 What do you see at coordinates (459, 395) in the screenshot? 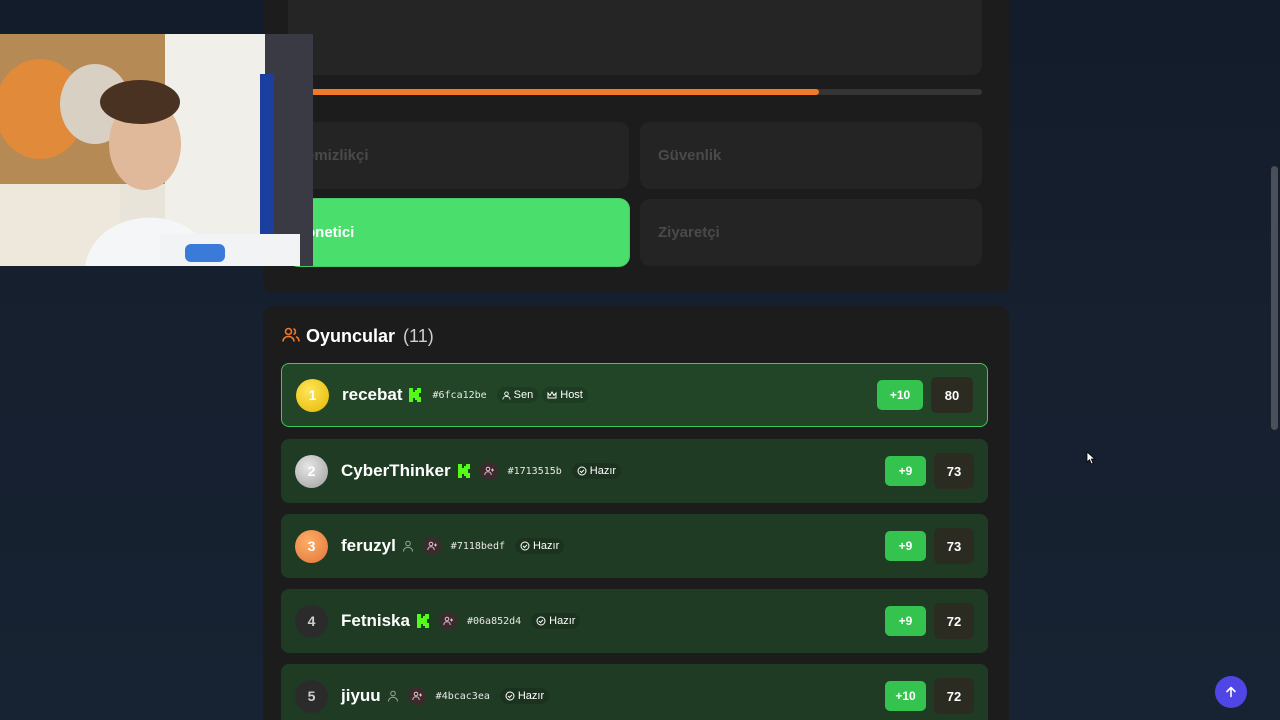
I see `player-id: #6fca12be` at bounding box center [459, 395].